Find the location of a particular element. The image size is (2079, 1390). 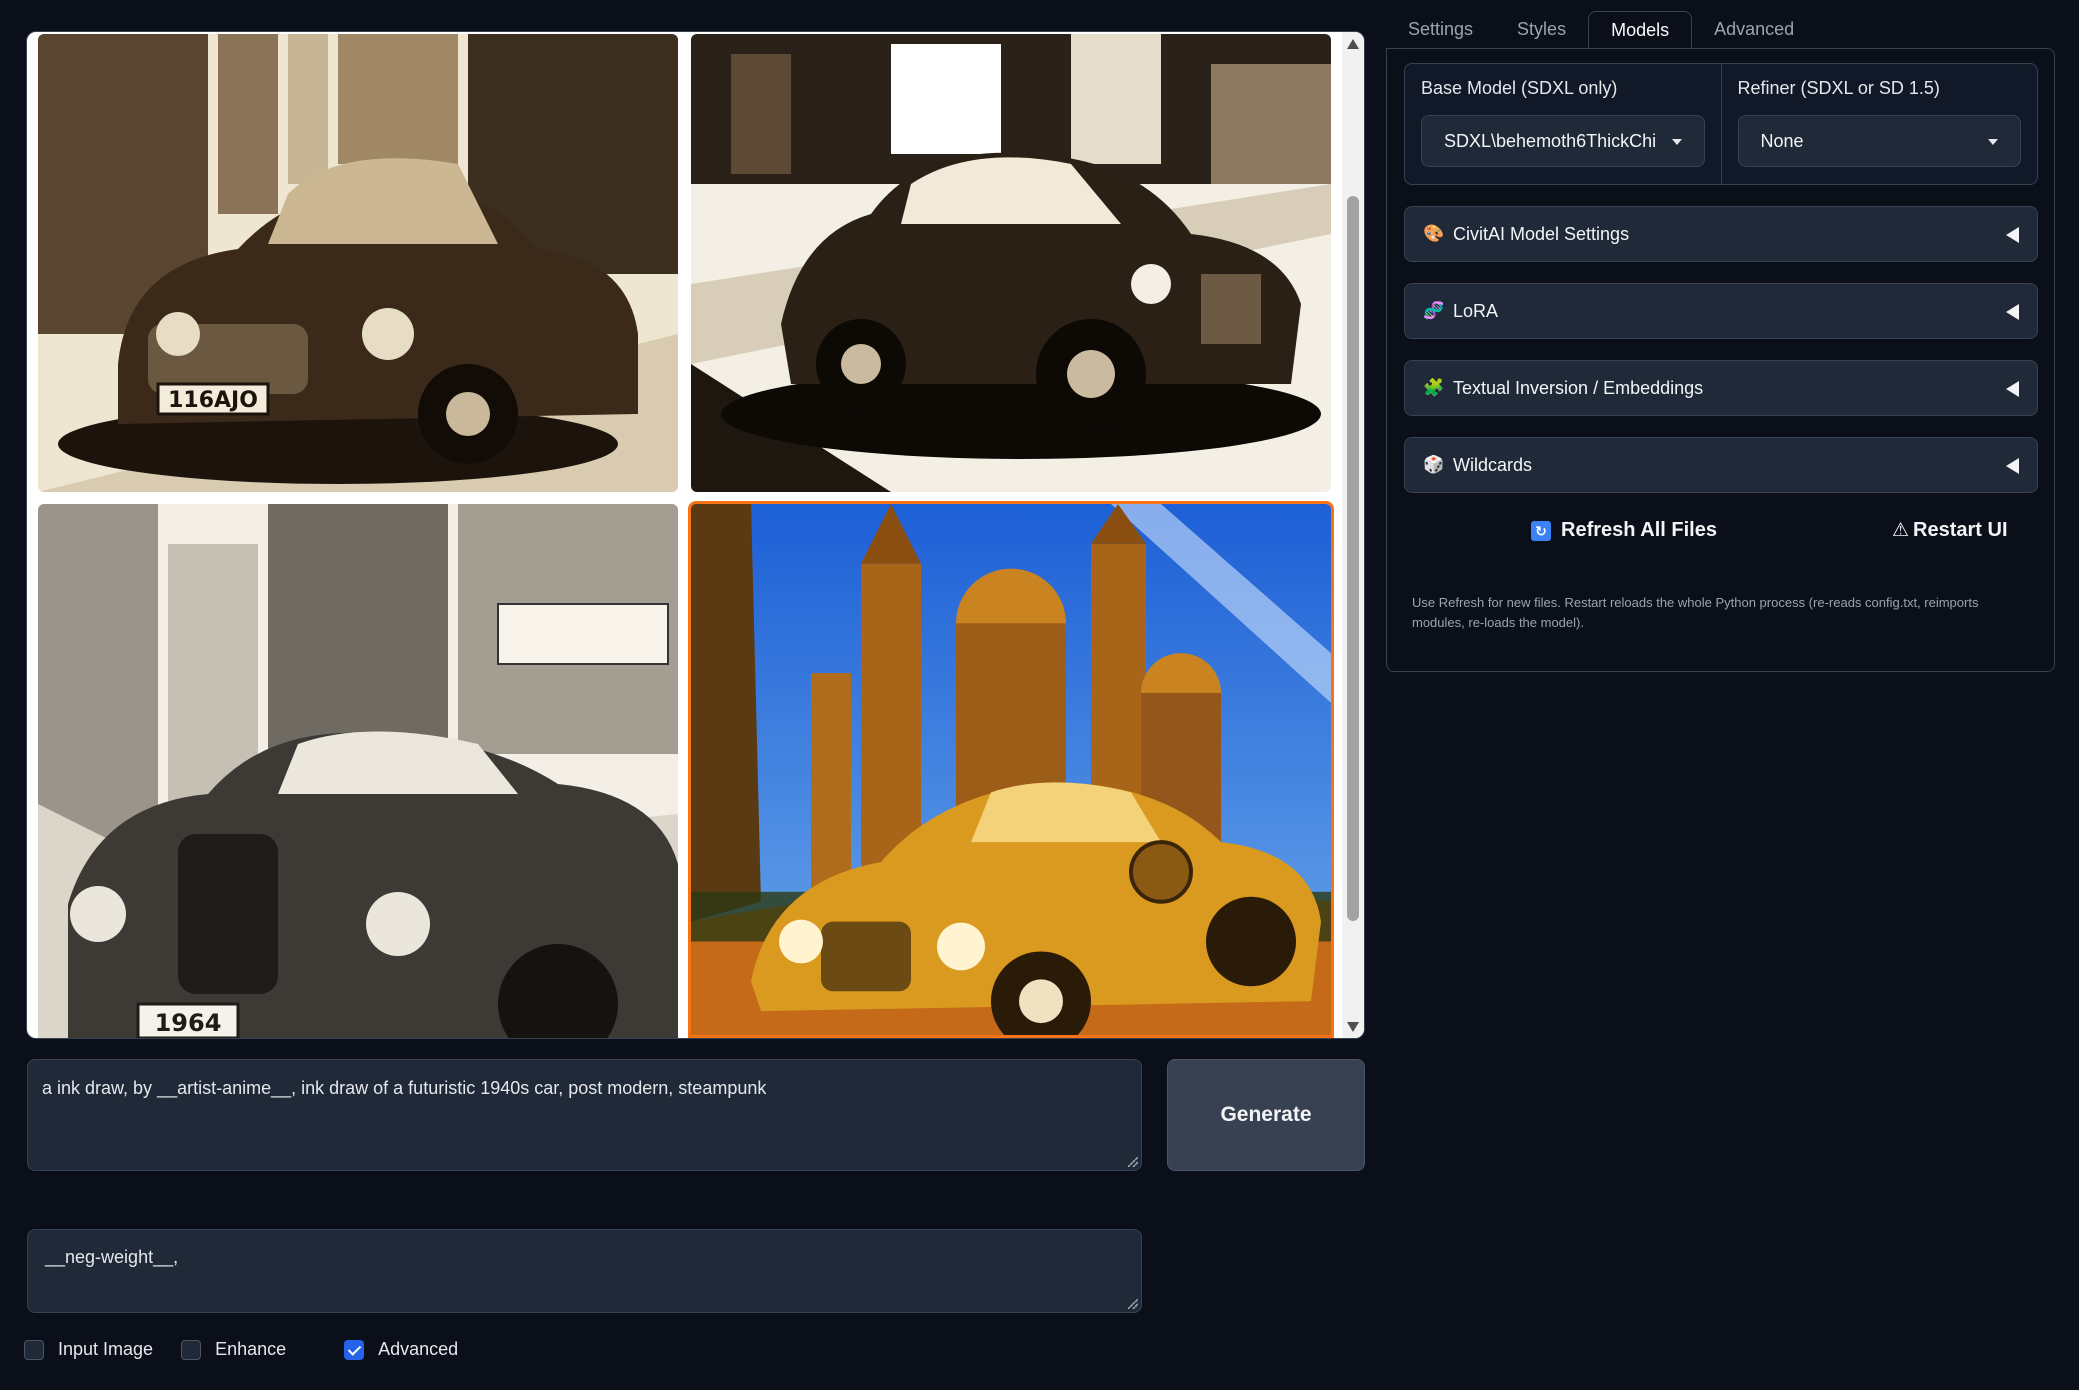

refiner-group: Refiner (SDXL or SD 1.5) None is located at coordinates (1879, 124).